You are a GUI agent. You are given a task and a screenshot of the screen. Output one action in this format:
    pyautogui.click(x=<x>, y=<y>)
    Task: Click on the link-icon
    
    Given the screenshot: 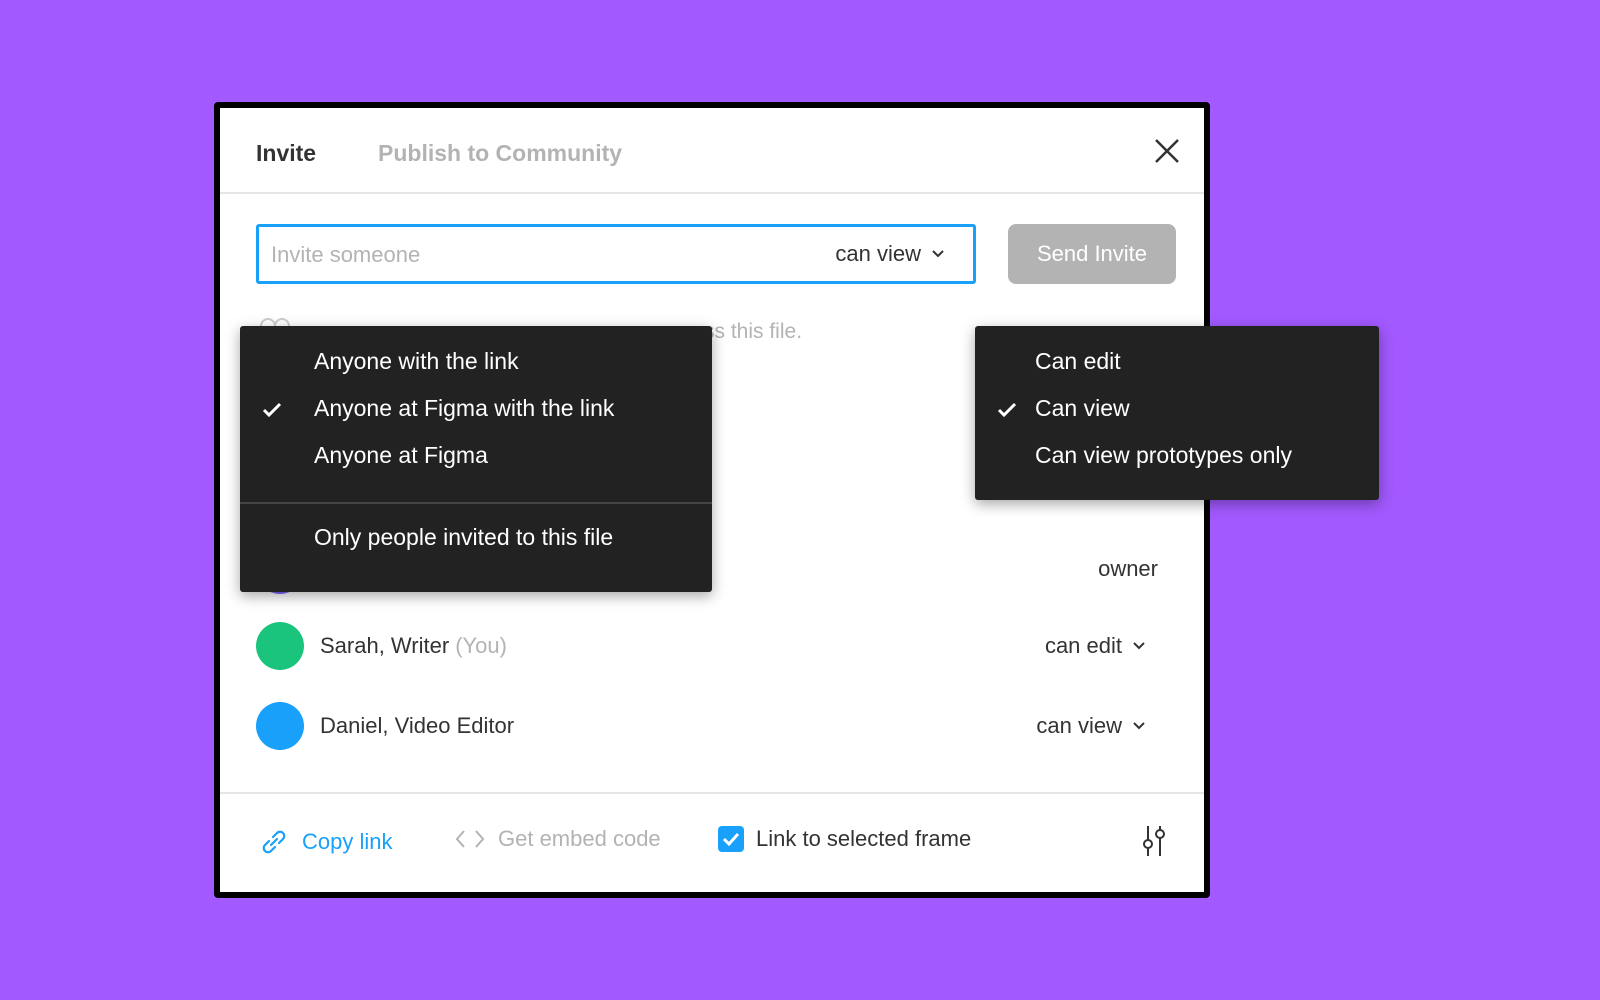 What is the action you would take?
    pyautogui.click(x=274, y=842)
    